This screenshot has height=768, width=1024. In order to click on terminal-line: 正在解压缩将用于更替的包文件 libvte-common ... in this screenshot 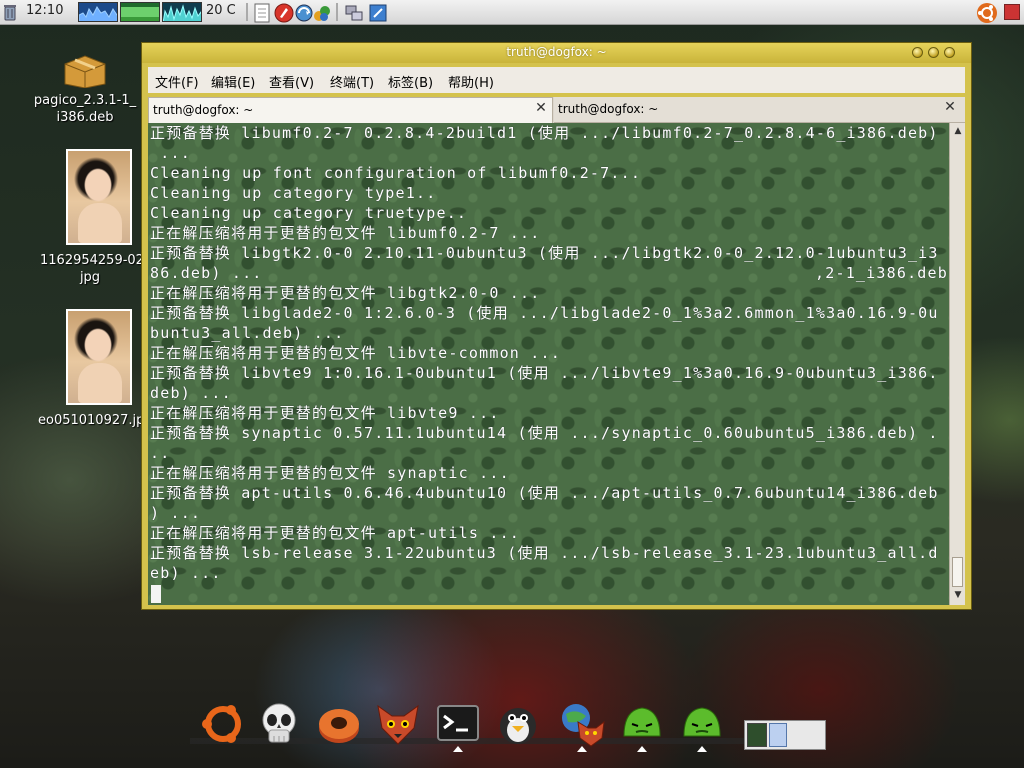, I will do `click(355, 353)`.